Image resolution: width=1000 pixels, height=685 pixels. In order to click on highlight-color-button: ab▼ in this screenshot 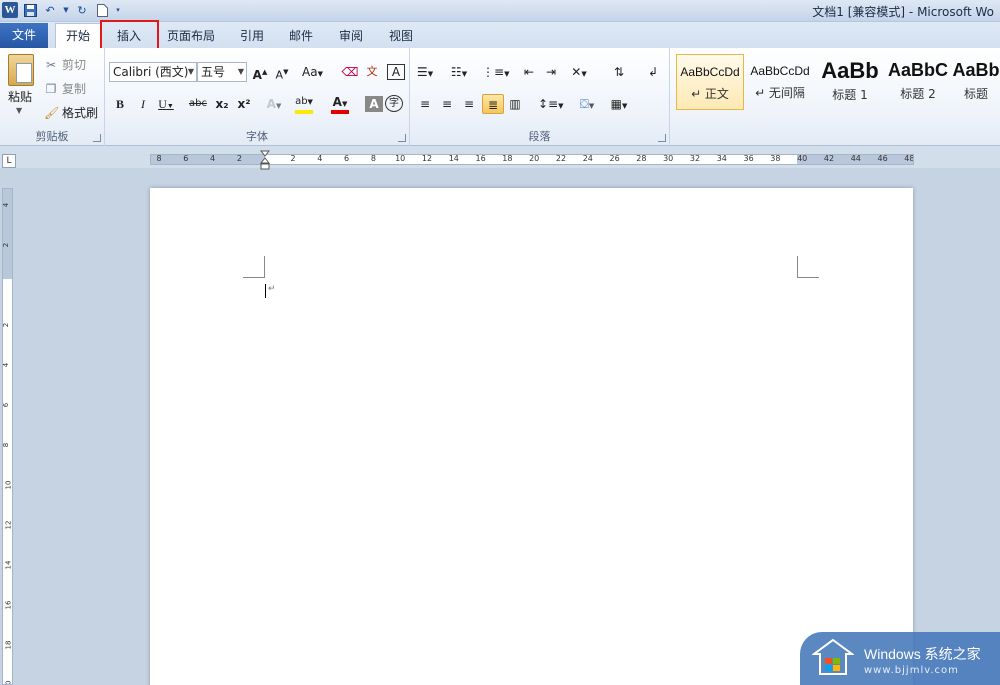, I will do `click(304, 104)`.